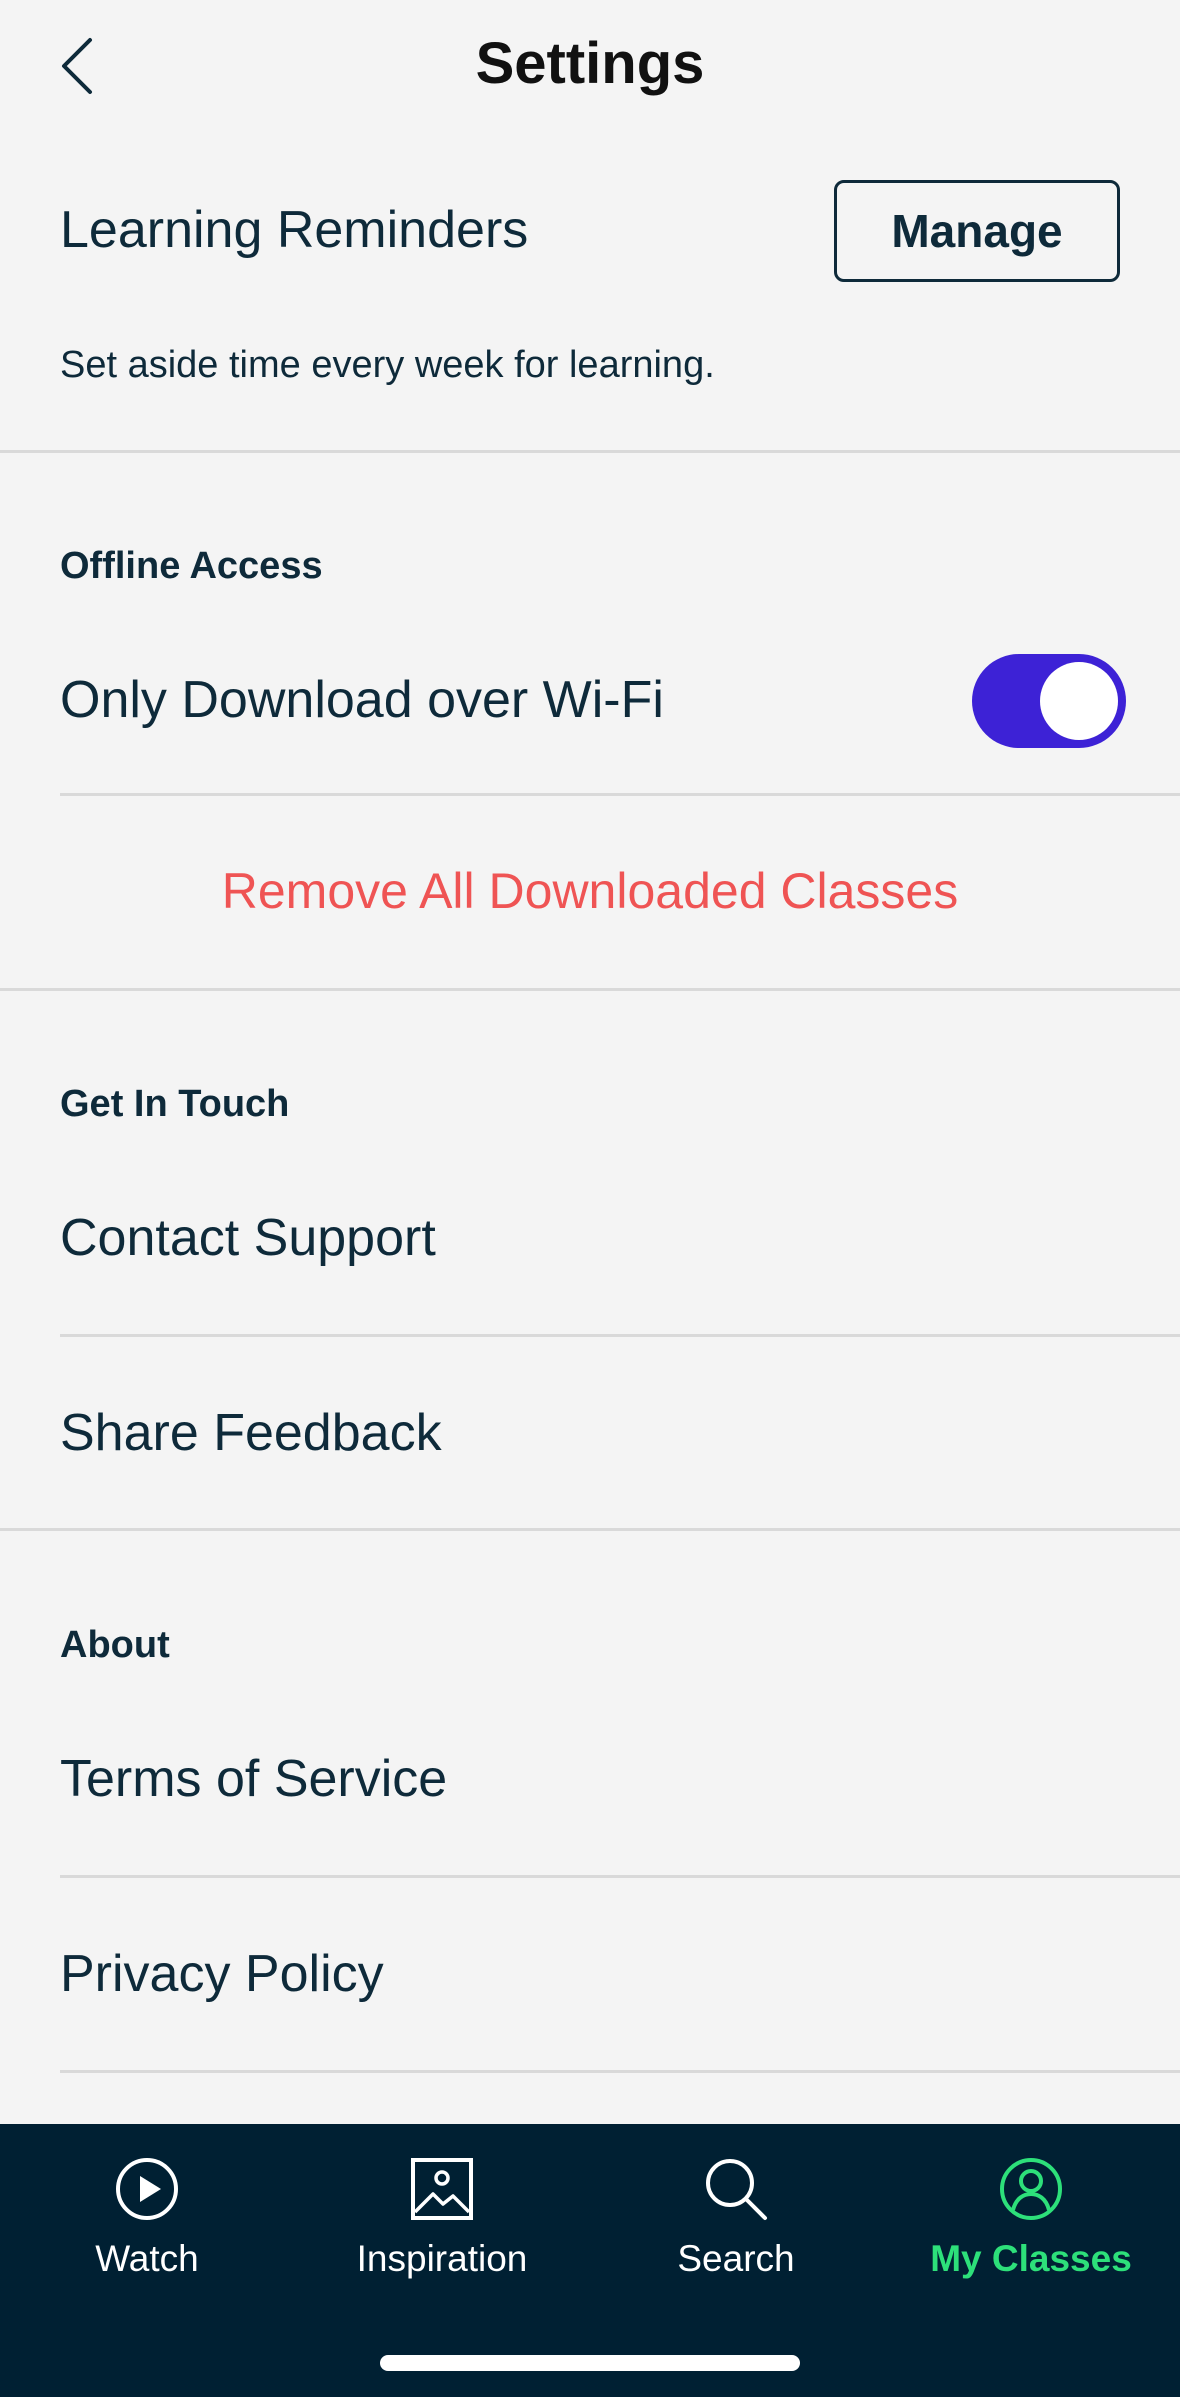 The height and width of the screenshot is (2397, 1180). Describe the element at coordinates (294, 230) in the screenshot. I see `learning-reminders-label: Learning Reminders` at that location.